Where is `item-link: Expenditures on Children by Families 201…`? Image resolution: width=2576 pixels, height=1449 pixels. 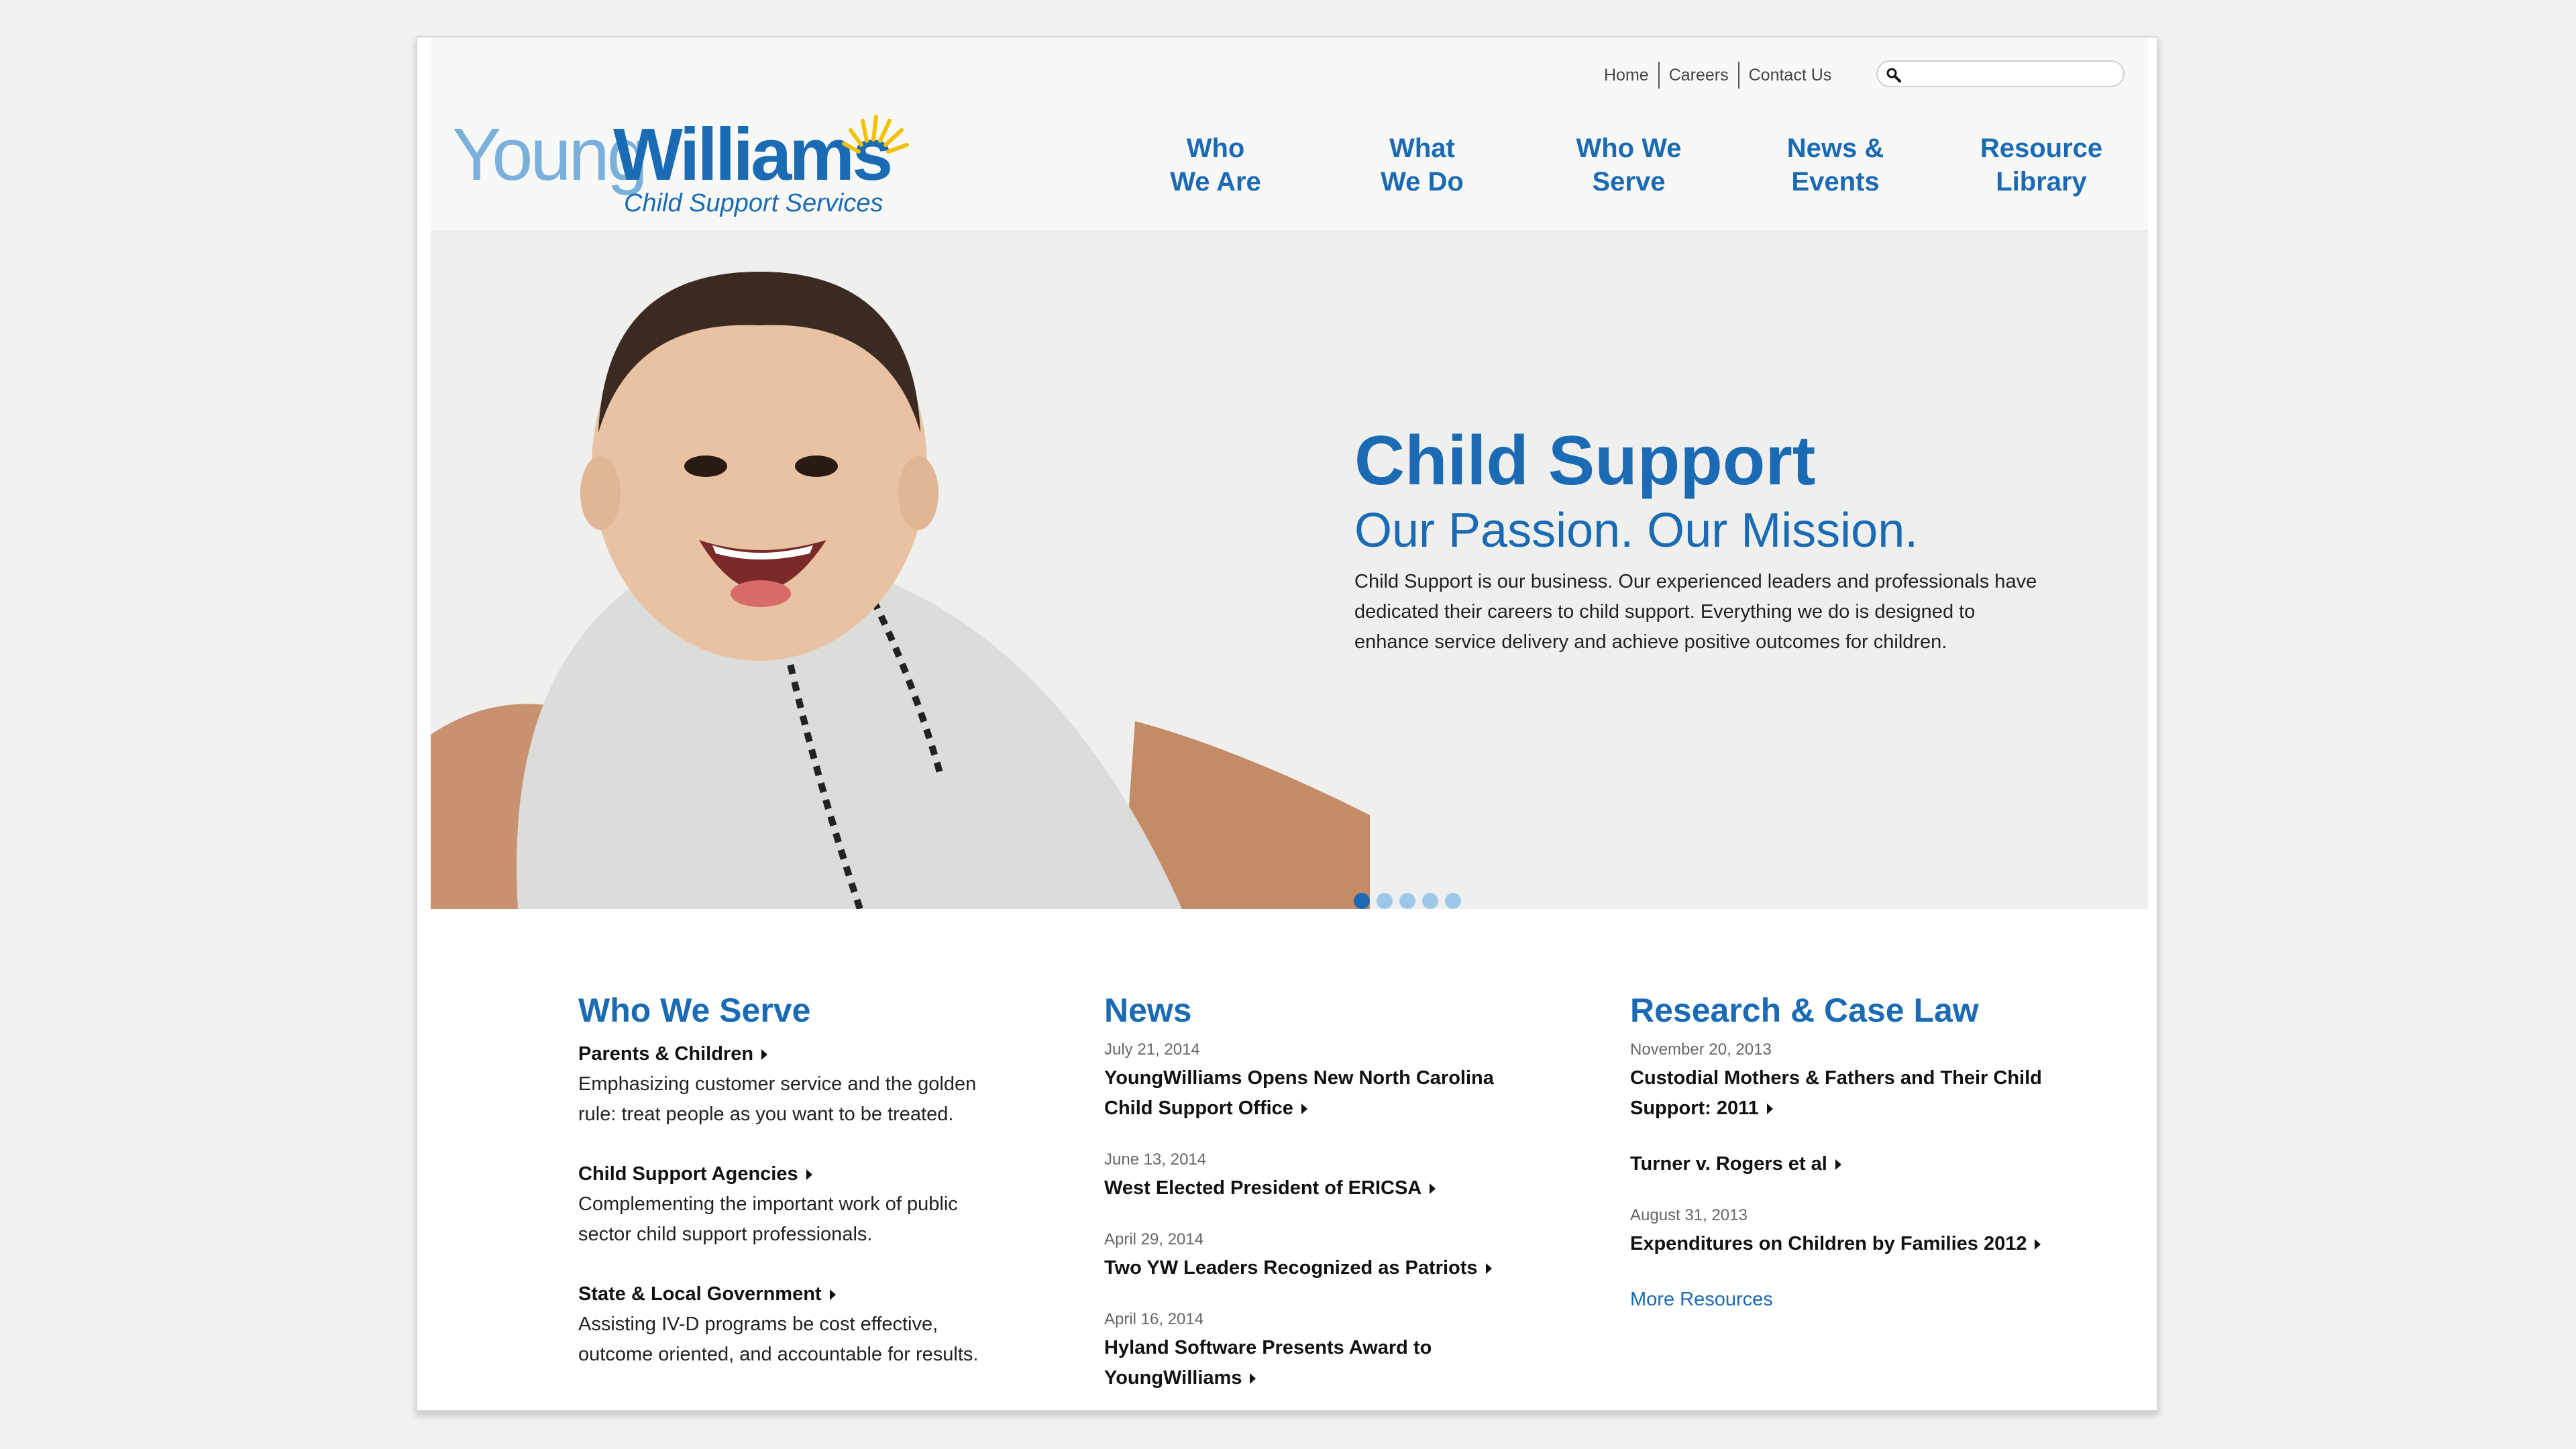
item-link: Expenditures on Children by Families 201… is located at coordinates (1851, 1244).